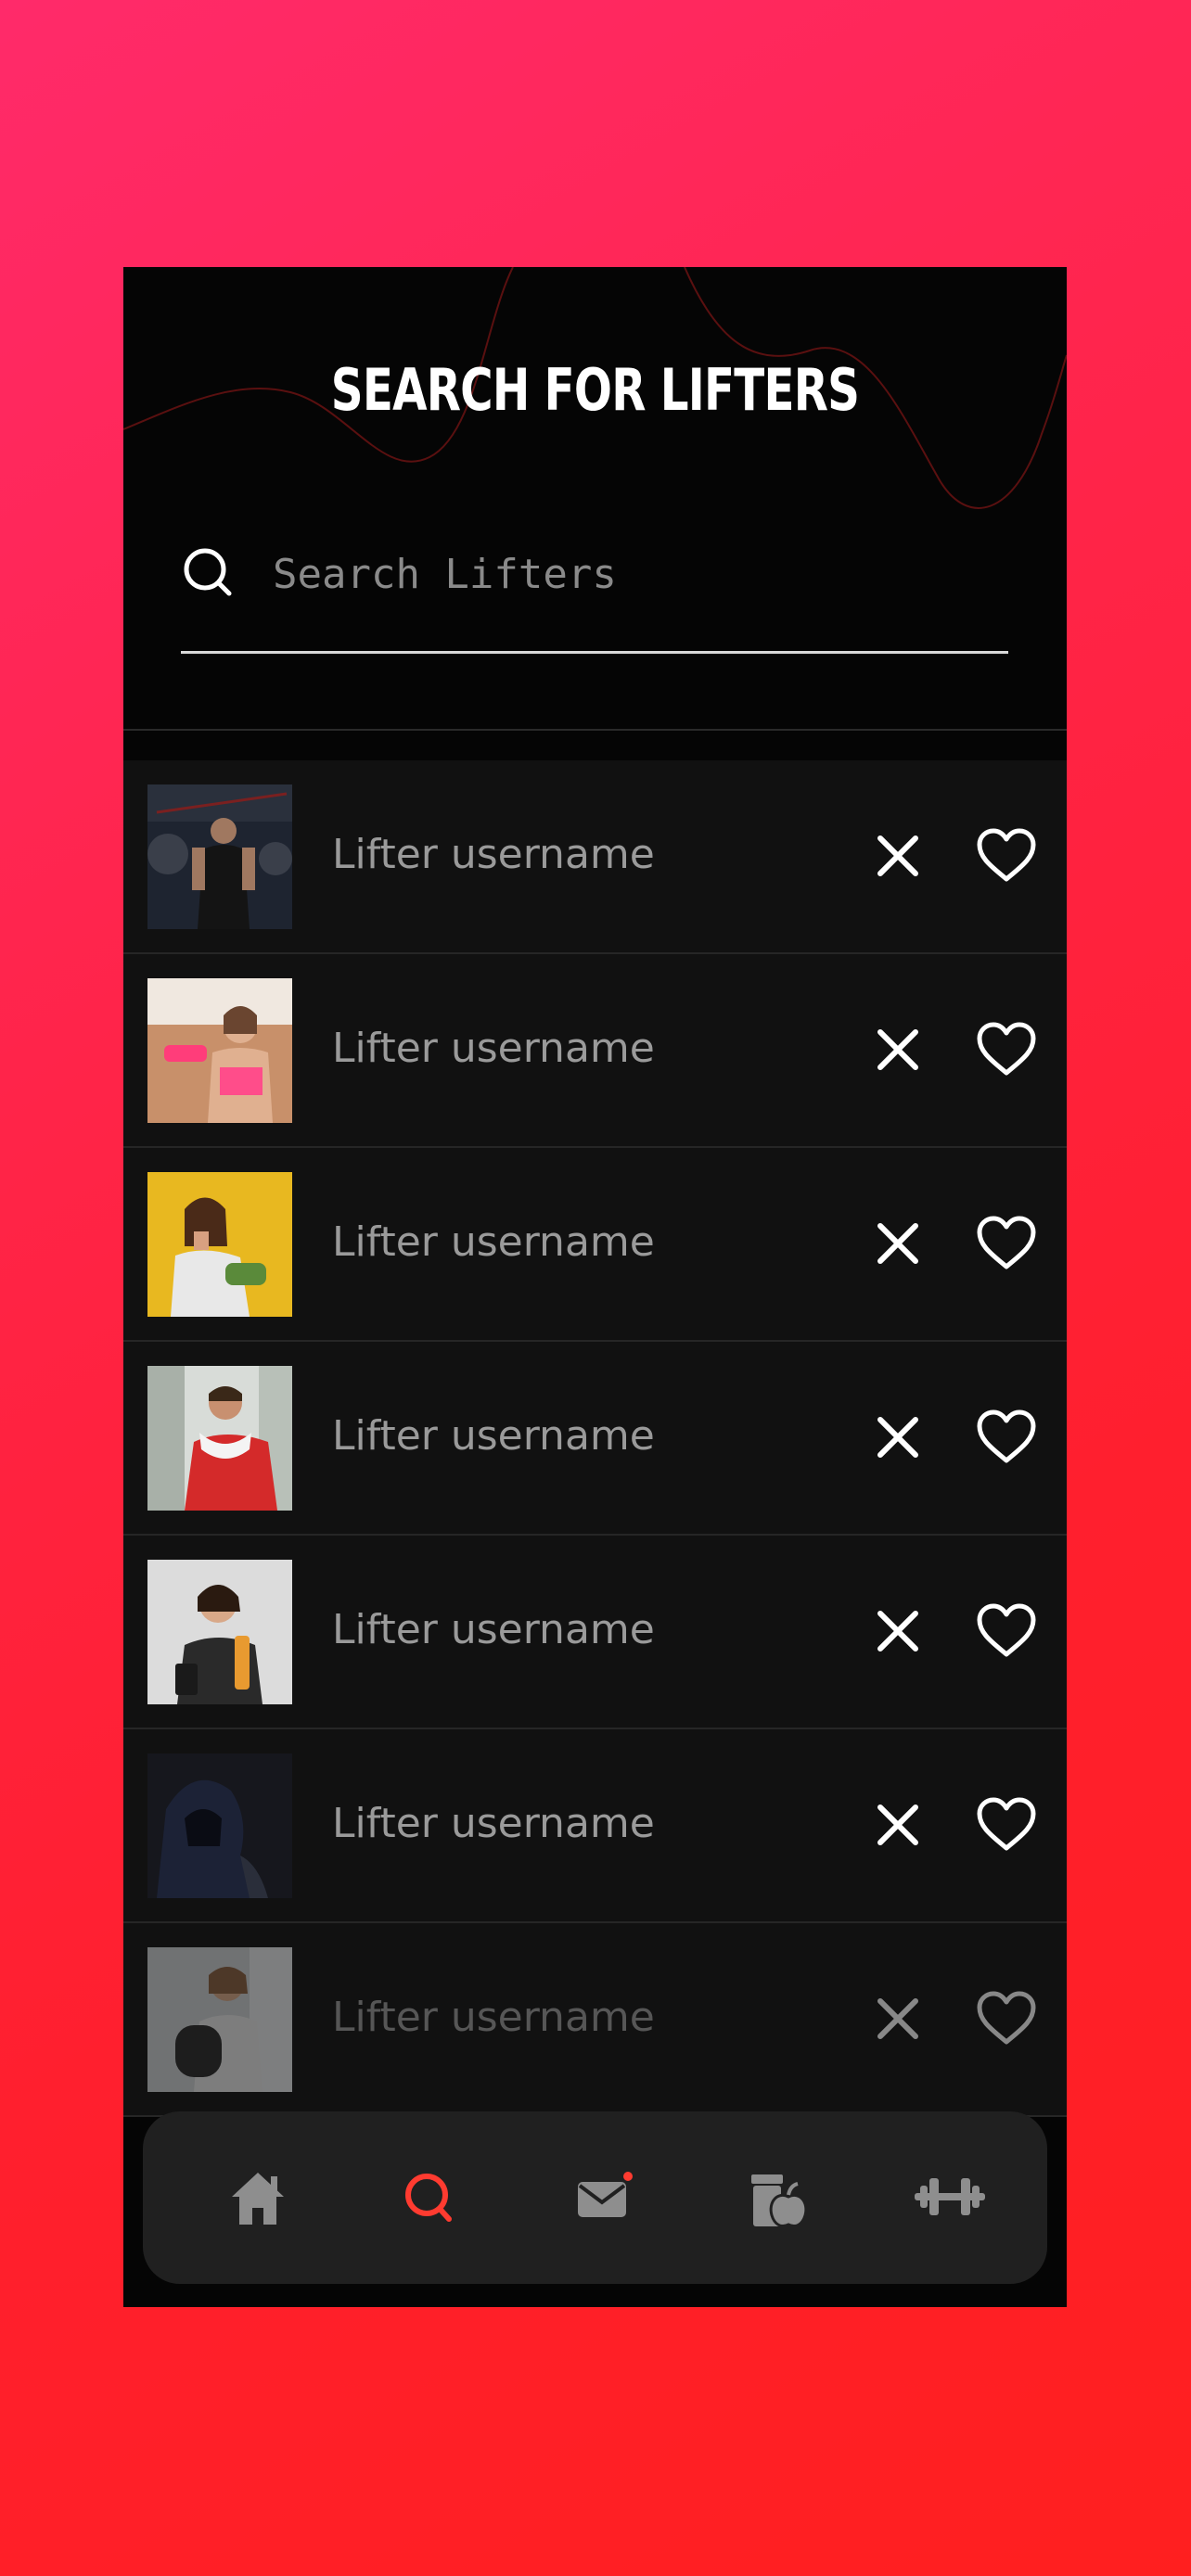  I want to click on mail-icon, so click(605, 2194).